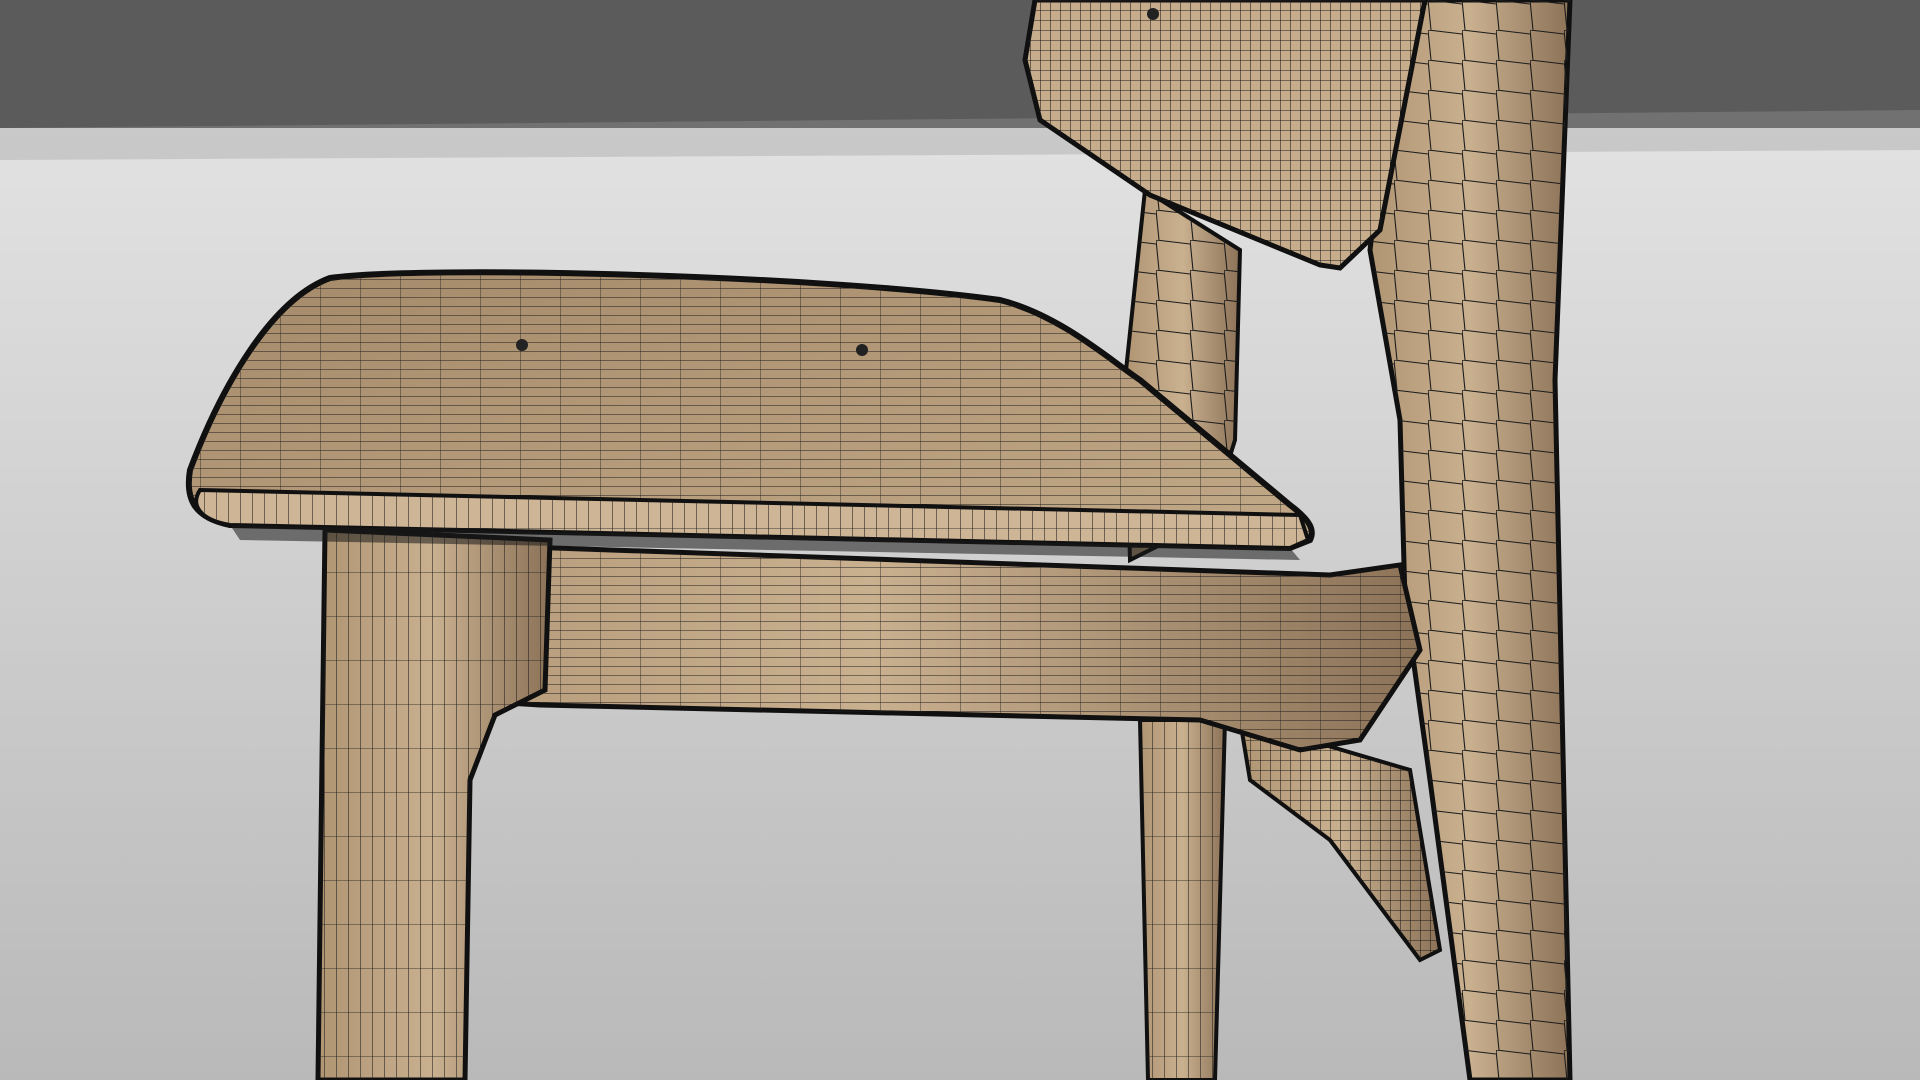  Describe the element at coordinates (1182, 899) in the screenshot. I see `chair-rear-back-leg` at that location.